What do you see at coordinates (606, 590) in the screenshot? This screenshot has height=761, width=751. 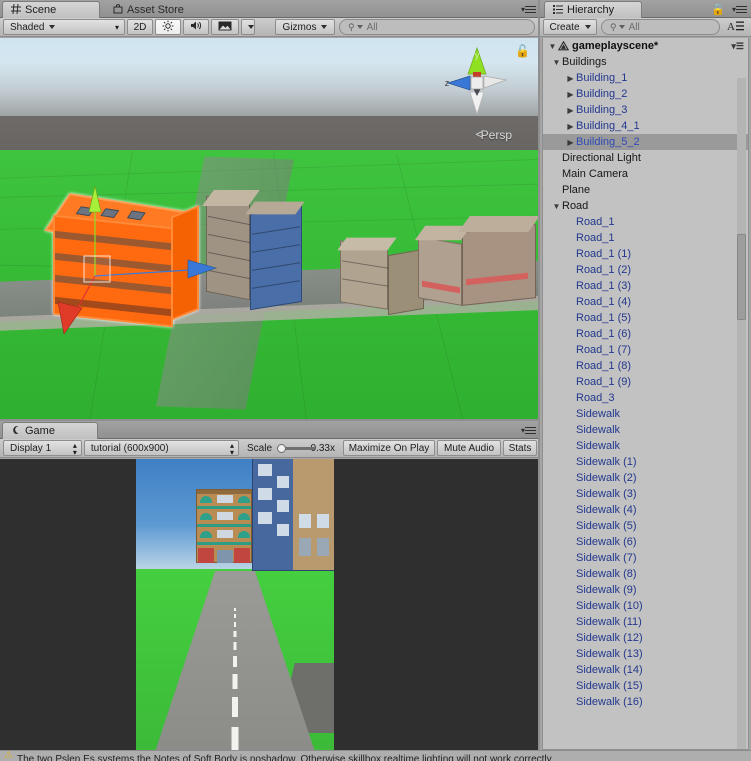 I see `hierarchy-item-label: Sidewalk (9)` at bounding box center [606, 590].